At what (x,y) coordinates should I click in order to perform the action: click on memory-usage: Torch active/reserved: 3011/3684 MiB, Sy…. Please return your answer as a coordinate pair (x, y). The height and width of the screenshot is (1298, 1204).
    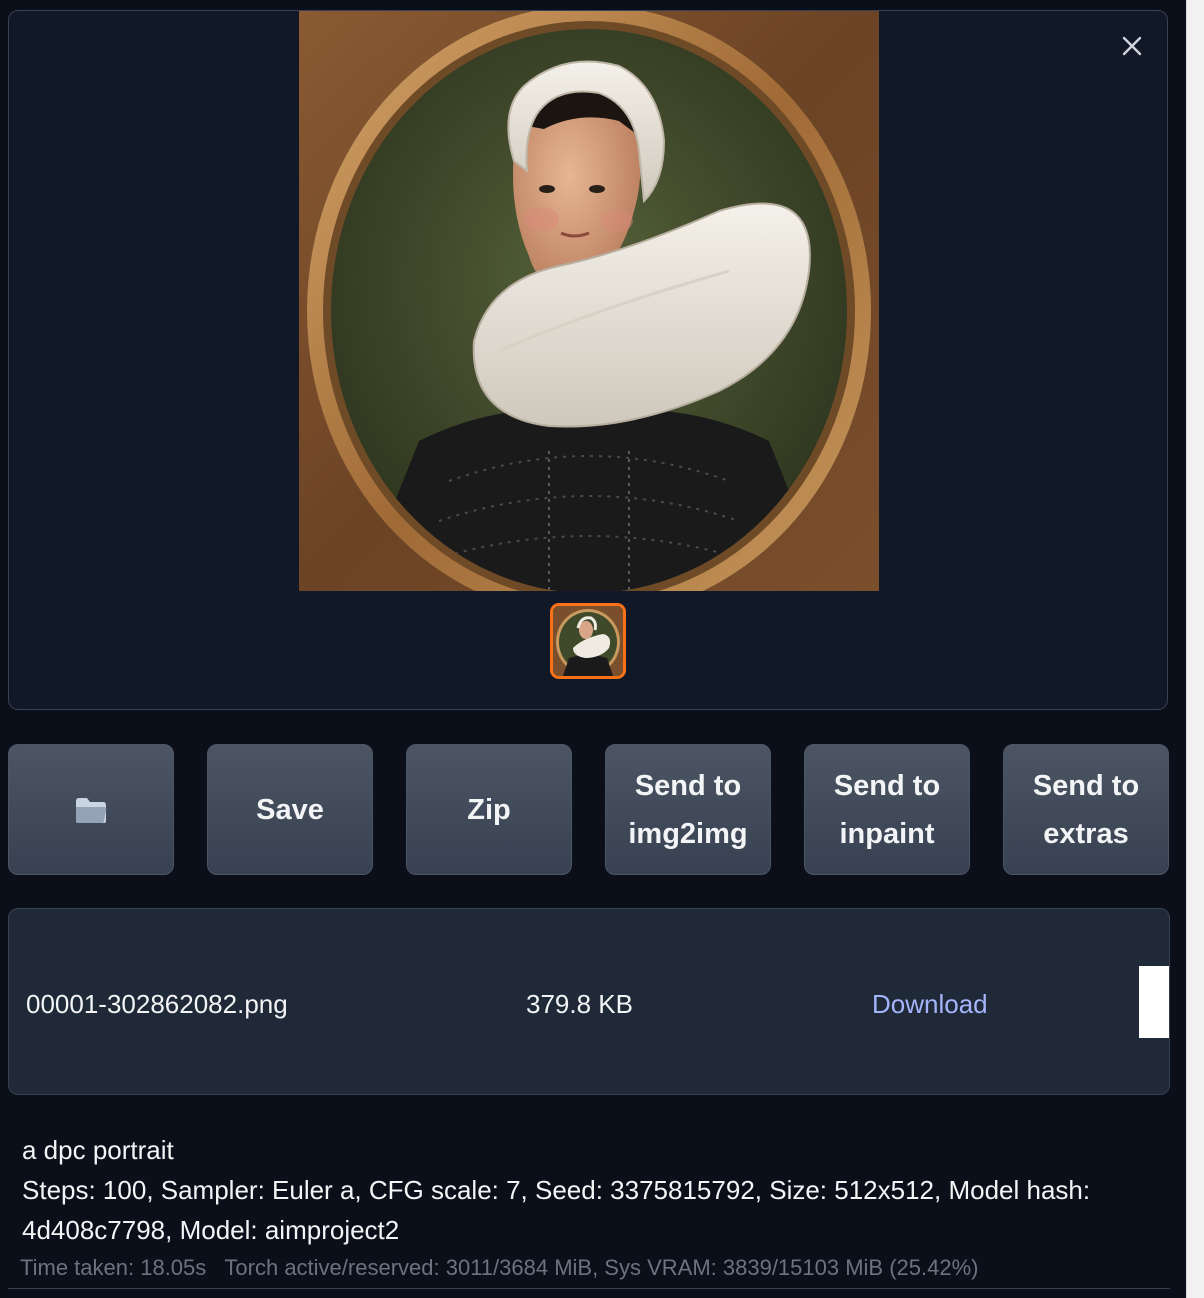
    Looking at the image, I should click on (601, 1267).